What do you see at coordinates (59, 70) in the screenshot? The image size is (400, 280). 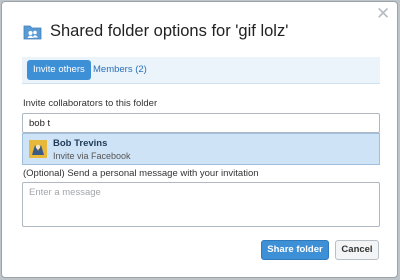 I see `tab-invite-others: Invite others` at bounding box center [59, 70].